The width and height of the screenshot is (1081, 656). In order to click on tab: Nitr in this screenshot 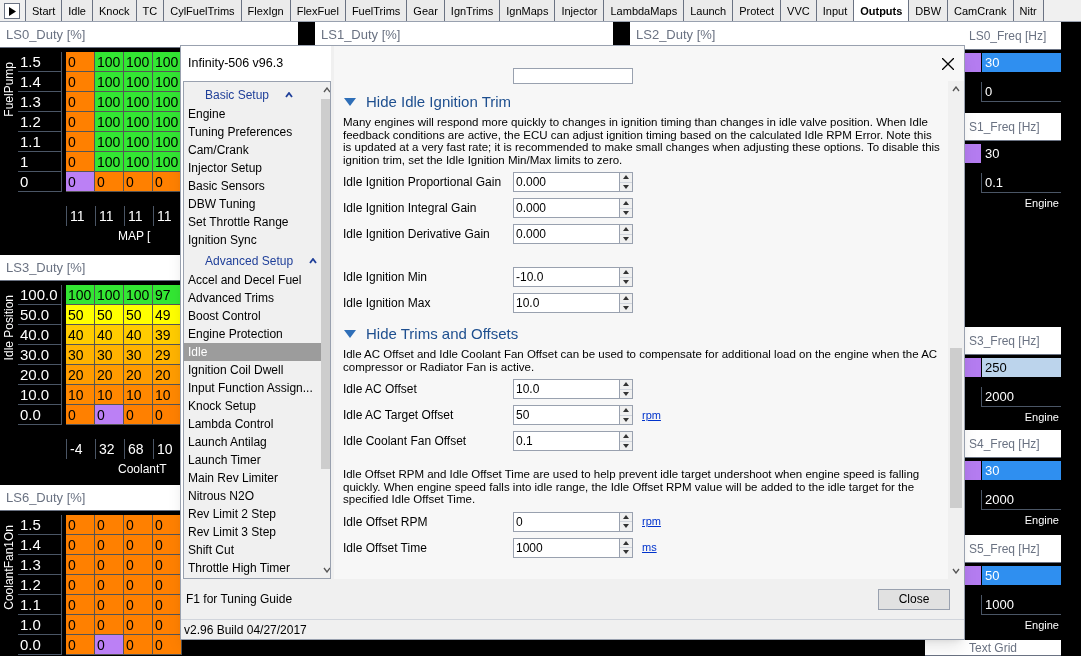, I will do `click(1028, 10)`.